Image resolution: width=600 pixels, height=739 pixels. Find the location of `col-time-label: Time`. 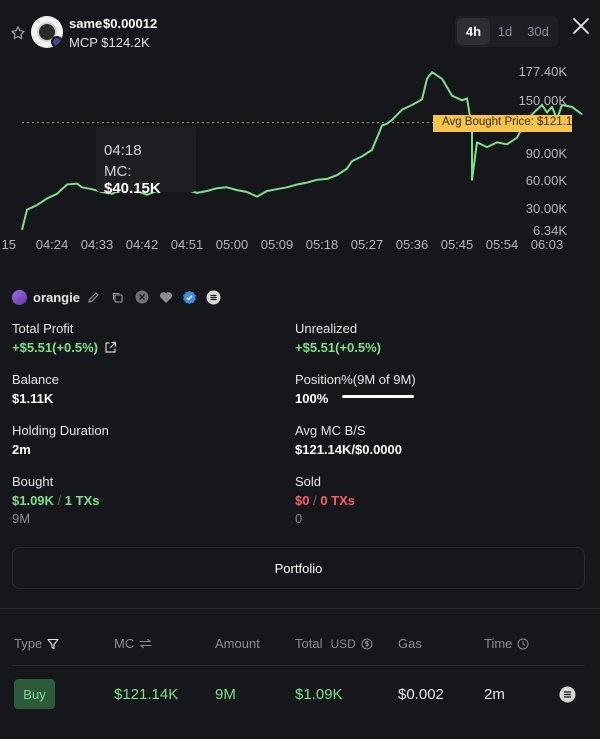

col-time-label: Time is located at coordinates (498, 643).